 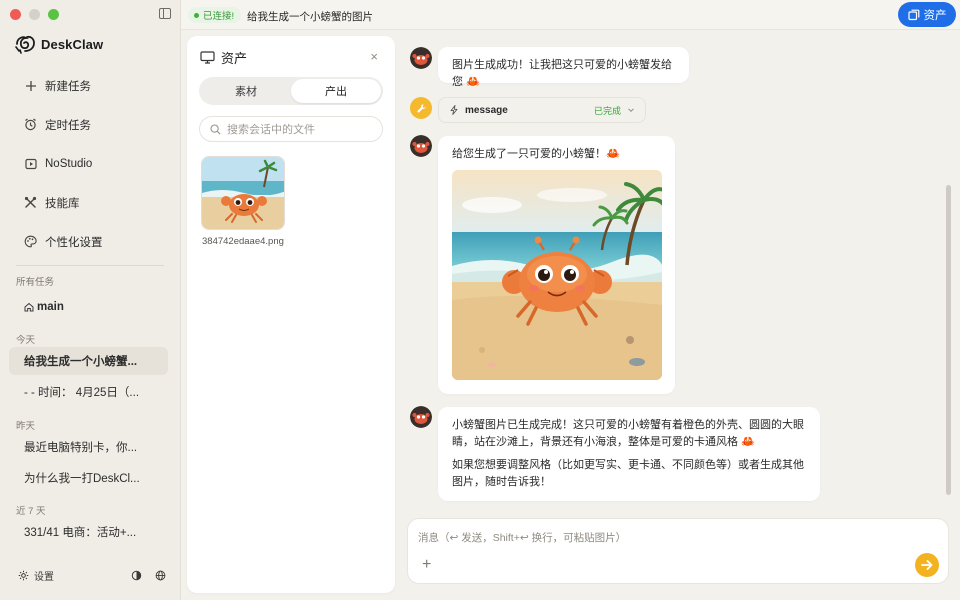 What do you see at coordinates (486, 110) in the screenshot?
I see `tool-name: message` at bounding box center [486, 110].